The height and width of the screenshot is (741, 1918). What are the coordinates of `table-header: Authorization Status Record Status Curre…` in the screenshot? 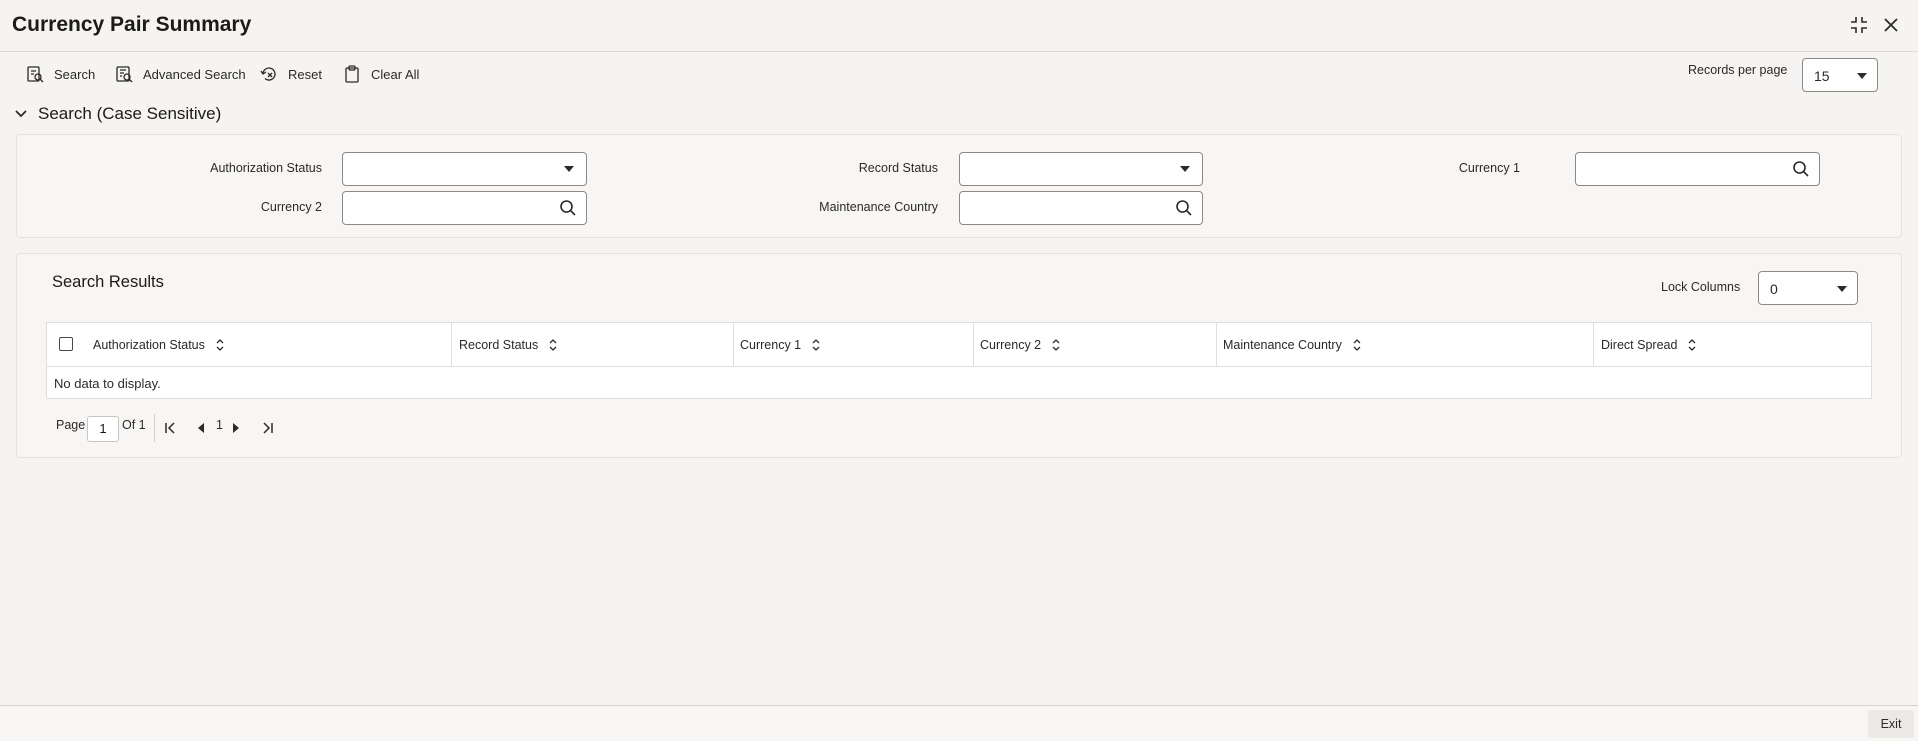 It's located at (959, 345).